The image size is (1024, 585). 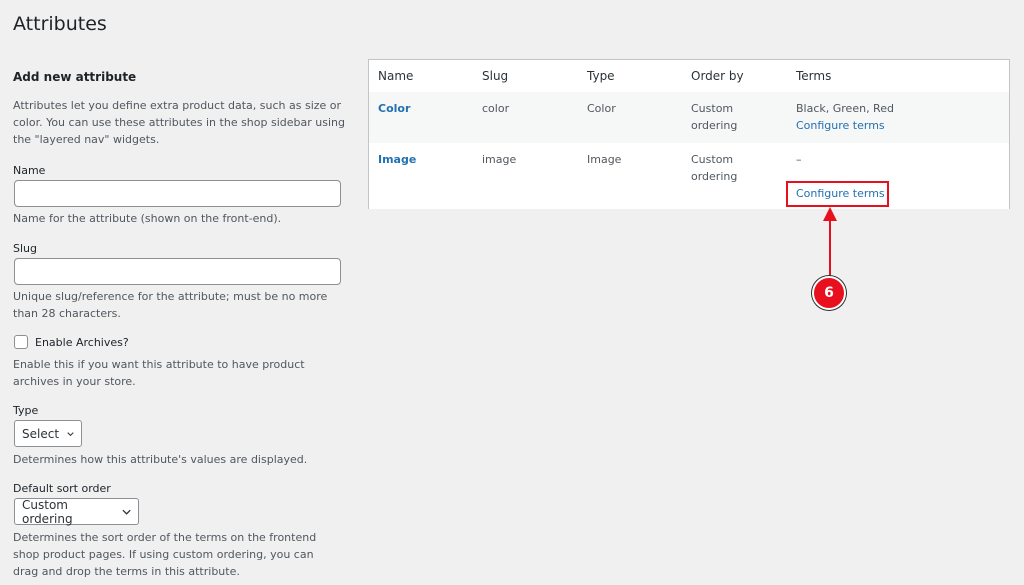 What do you see at coordinates (177, 193) in the screenshot?
I see `name-input` at bounding box center [177, 193].